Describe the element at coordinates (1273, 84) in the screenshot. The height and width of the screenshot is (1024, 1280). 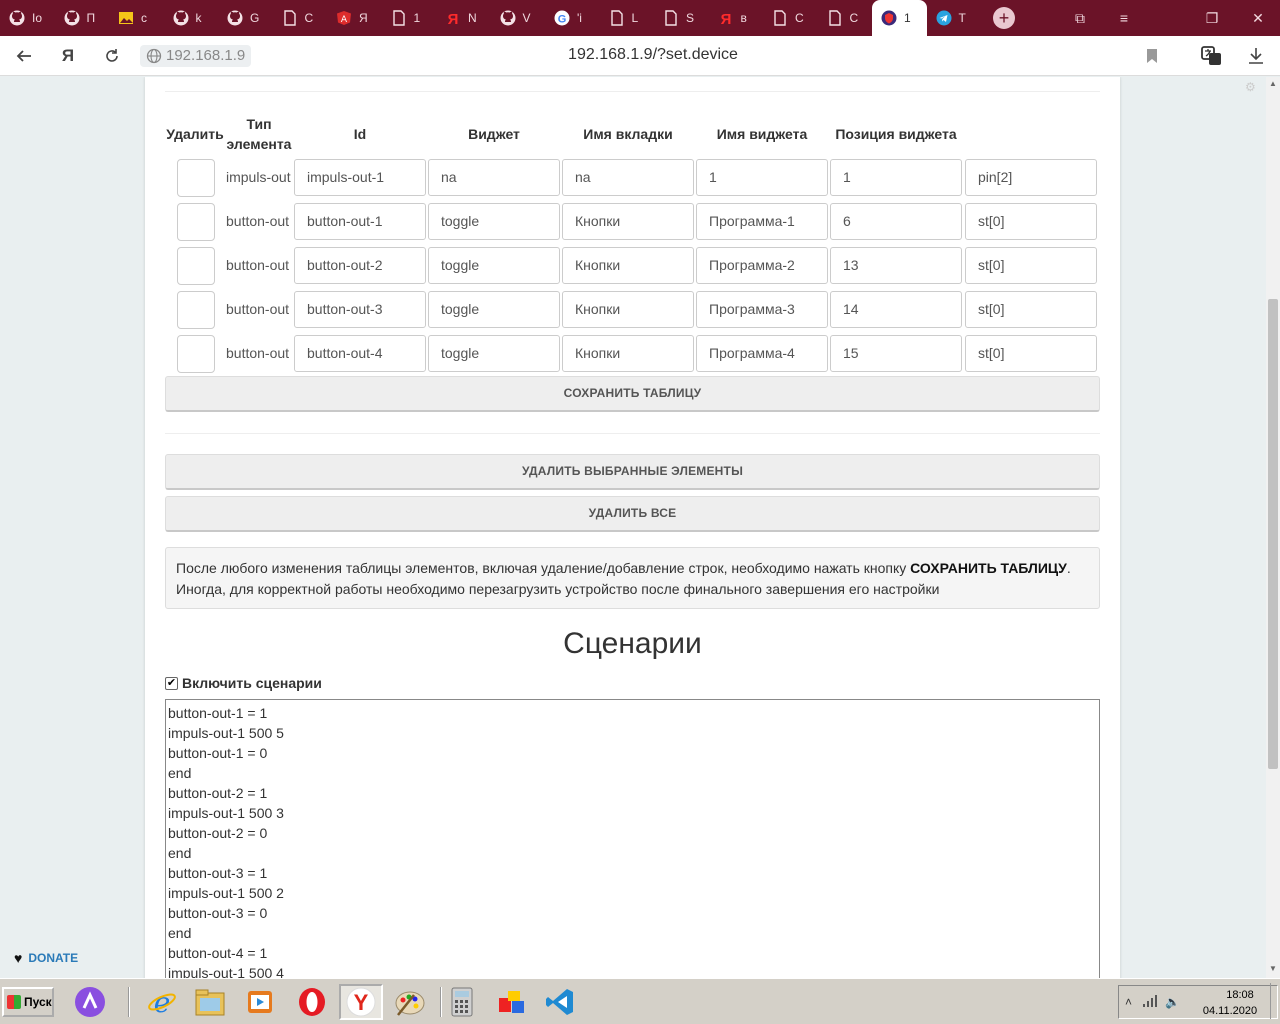
I see `scroll-up-icon: ▲` at that location.